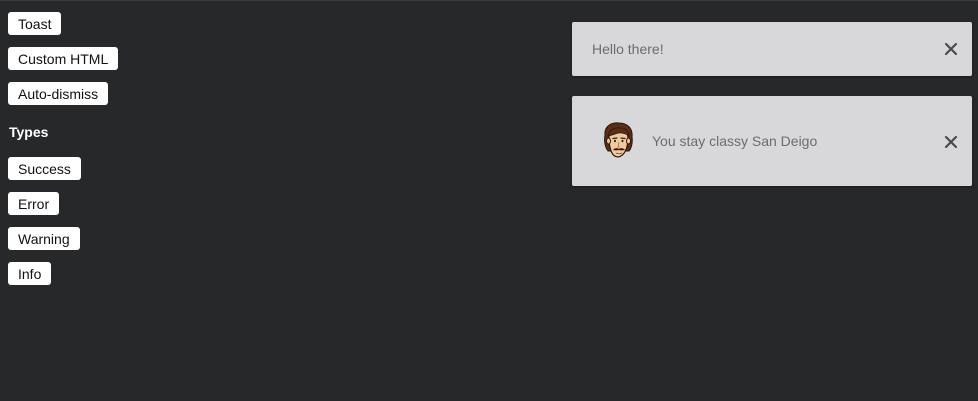 This screenshot has height=401, width=978. What do you see at coordinates (29, 132) in the screenshot?
I see `types-heading: Types` at bounding box center [29, 132].